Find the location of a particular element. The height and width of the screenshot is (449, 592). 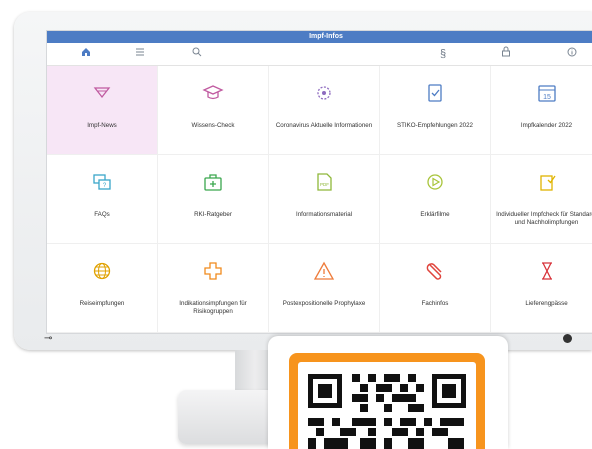

home-icon is located at coordinates (86, 54).